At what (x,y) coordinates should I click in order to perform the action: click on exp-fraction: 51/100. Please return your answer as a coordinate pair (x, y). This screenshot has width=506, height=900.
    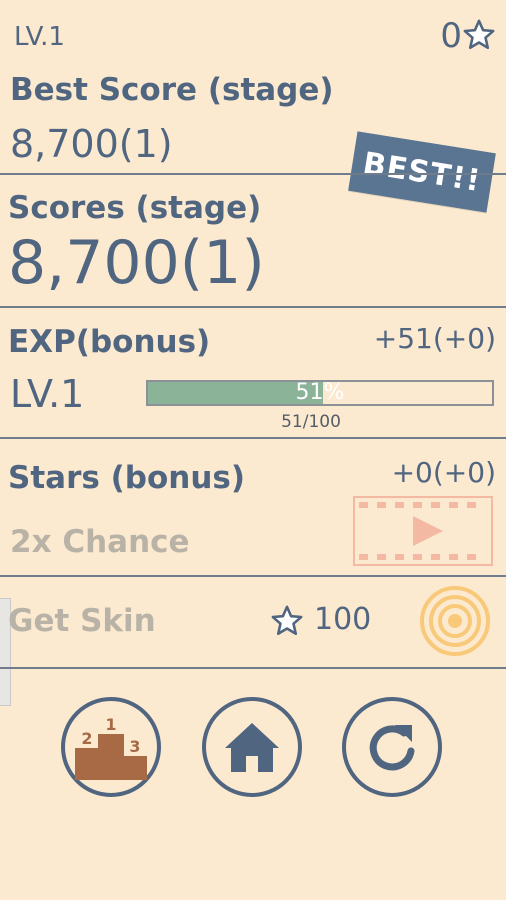
    Looking at the image, I should click on (311, 422).